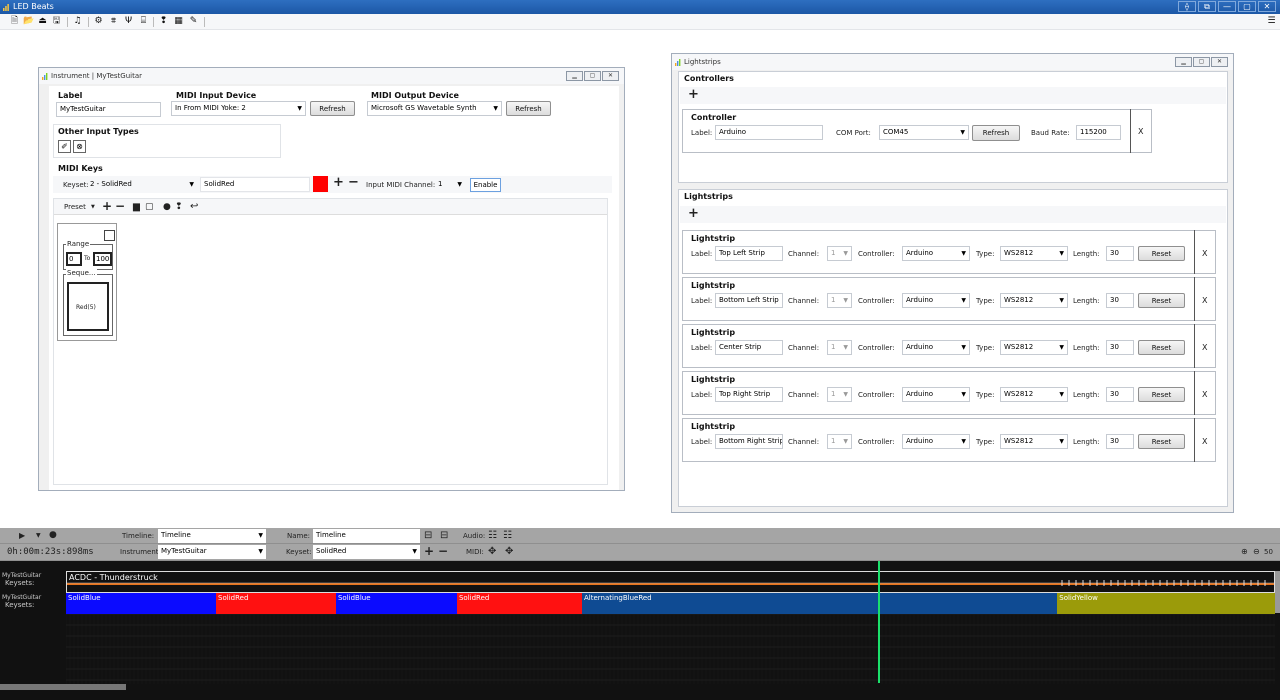 The width and height of the screenshot is (1280, 700). What do you see at coordinates (996, 133) in the screenshot?
I see `controller-refresh-button: Refresh` at bounding box center [996, 133].